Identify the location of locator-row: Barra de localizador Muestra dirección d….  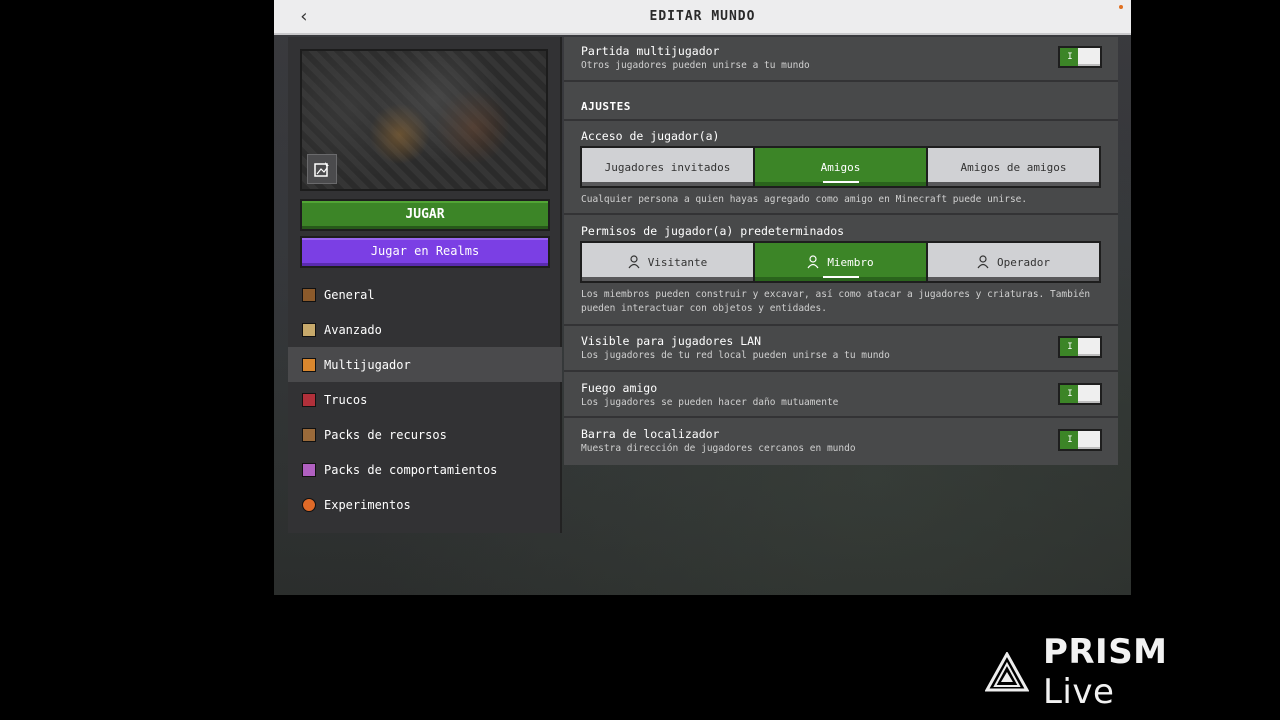
(841, 441).